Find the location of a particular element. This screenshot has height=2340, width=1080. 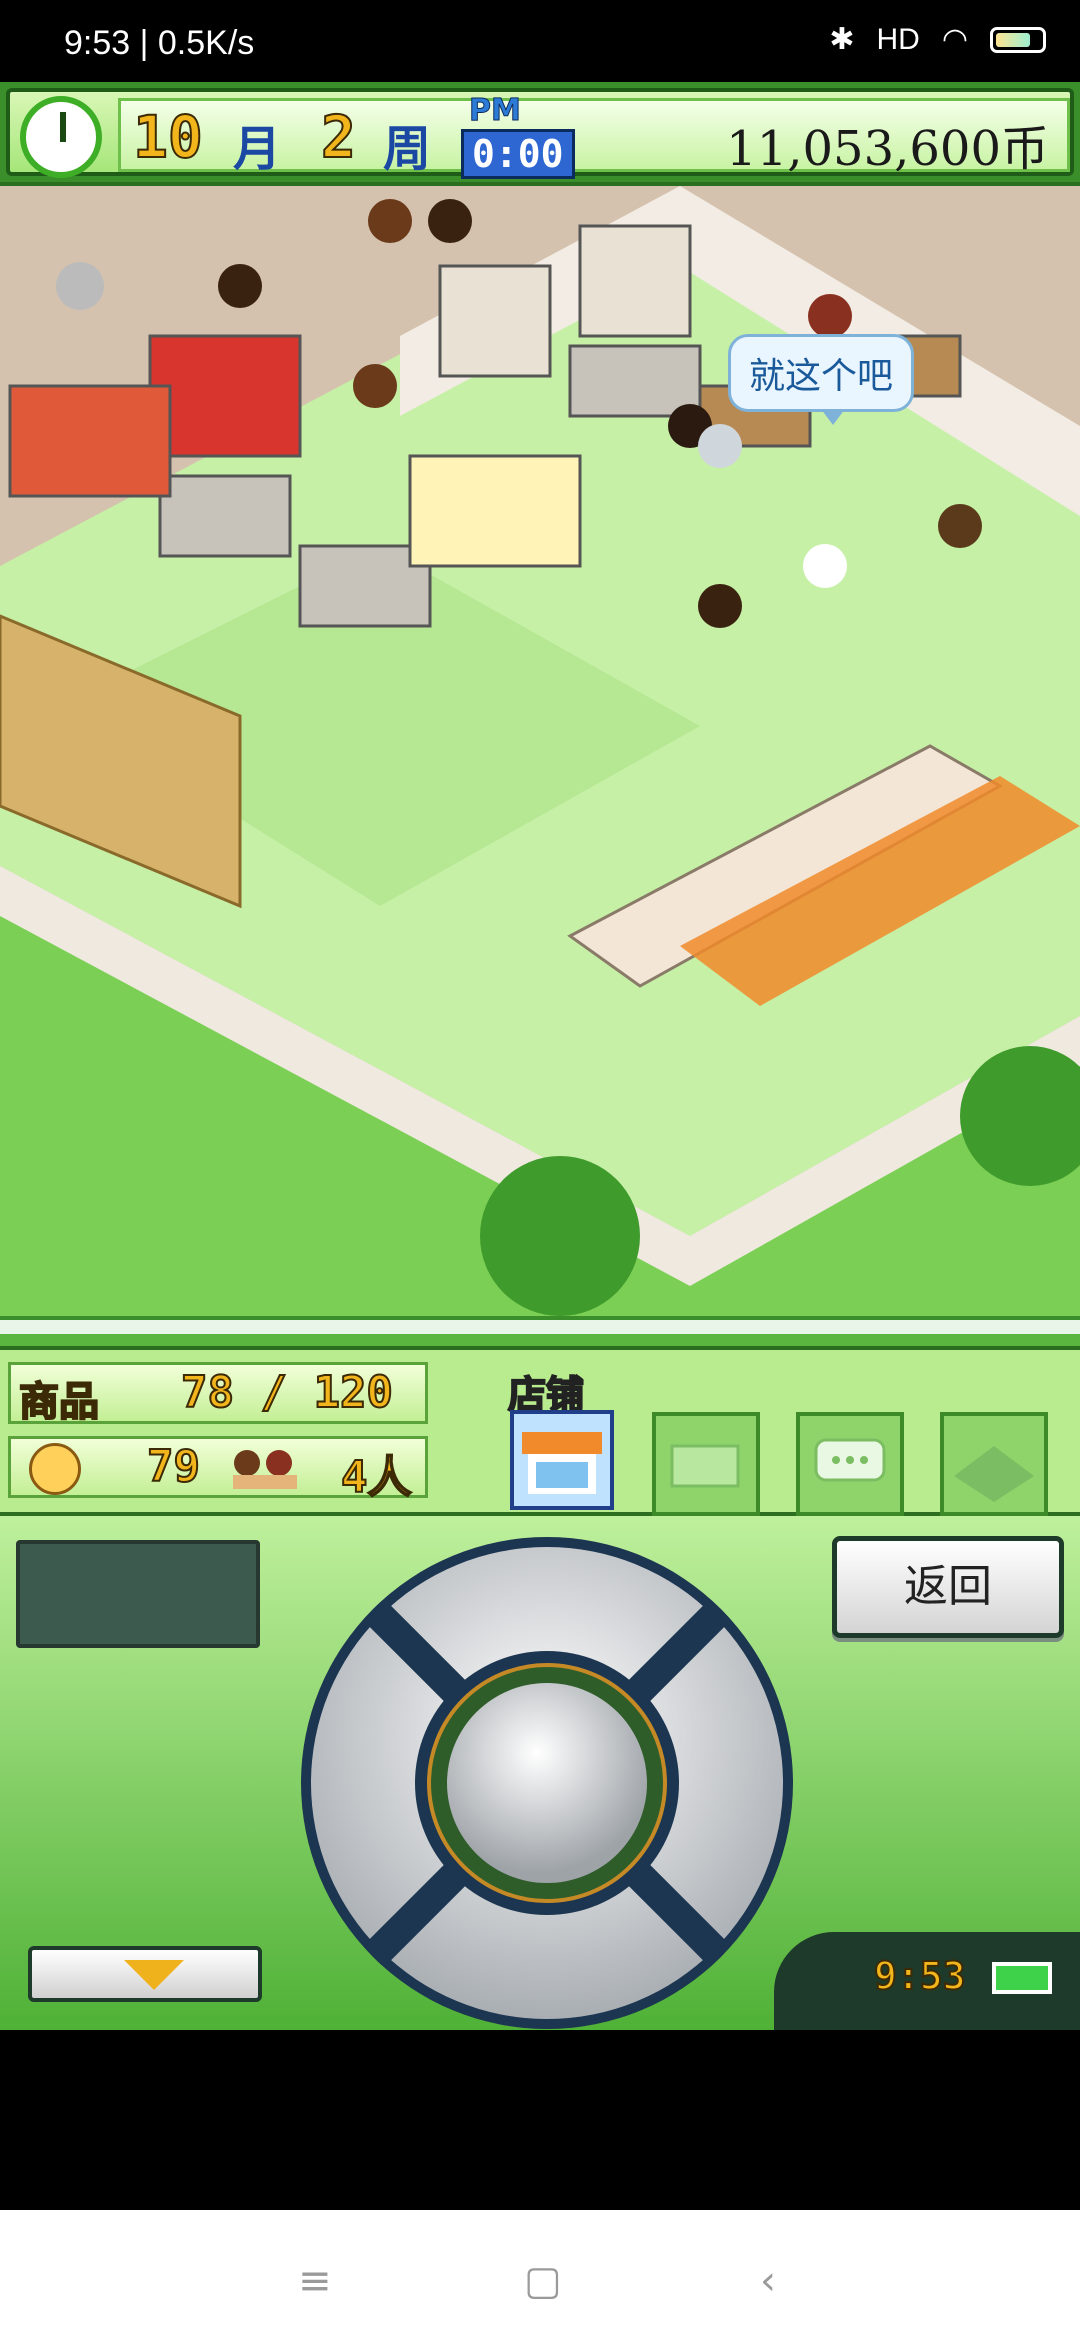

dpad-controller is located at coordinates (547, 1783).